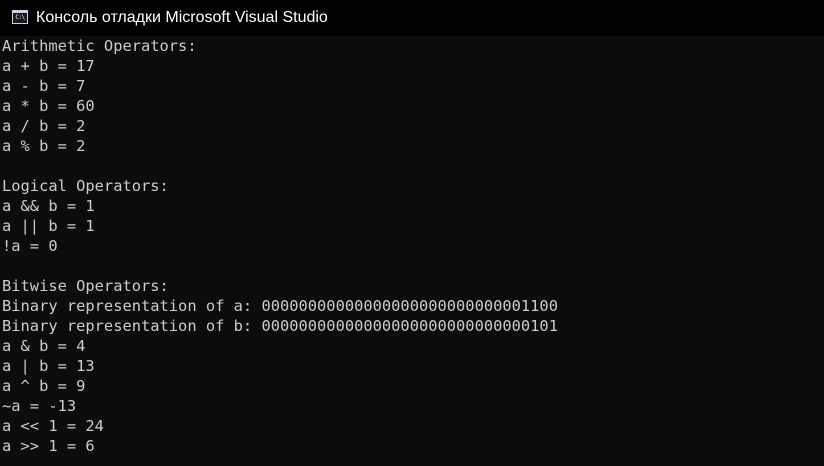 Image resolution: width=824 pixels, height=466 pixels. What do you see at coordinates (44, 126) in the screenshot?
I see `console-line: a / b = 2` at bounding box center [44, 126].